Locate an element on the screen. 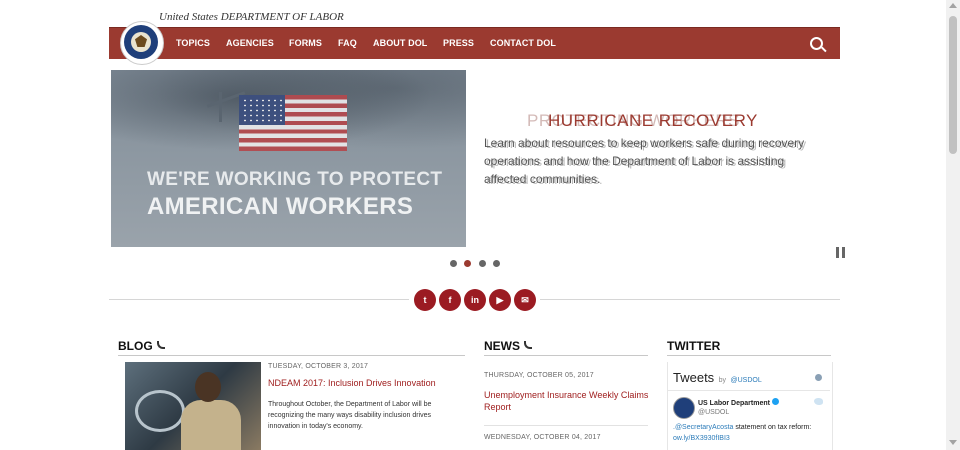 Image resolution: width=960 pixels, height=450 pixels. carousel-pause-button is located at coordinates (841, 252).